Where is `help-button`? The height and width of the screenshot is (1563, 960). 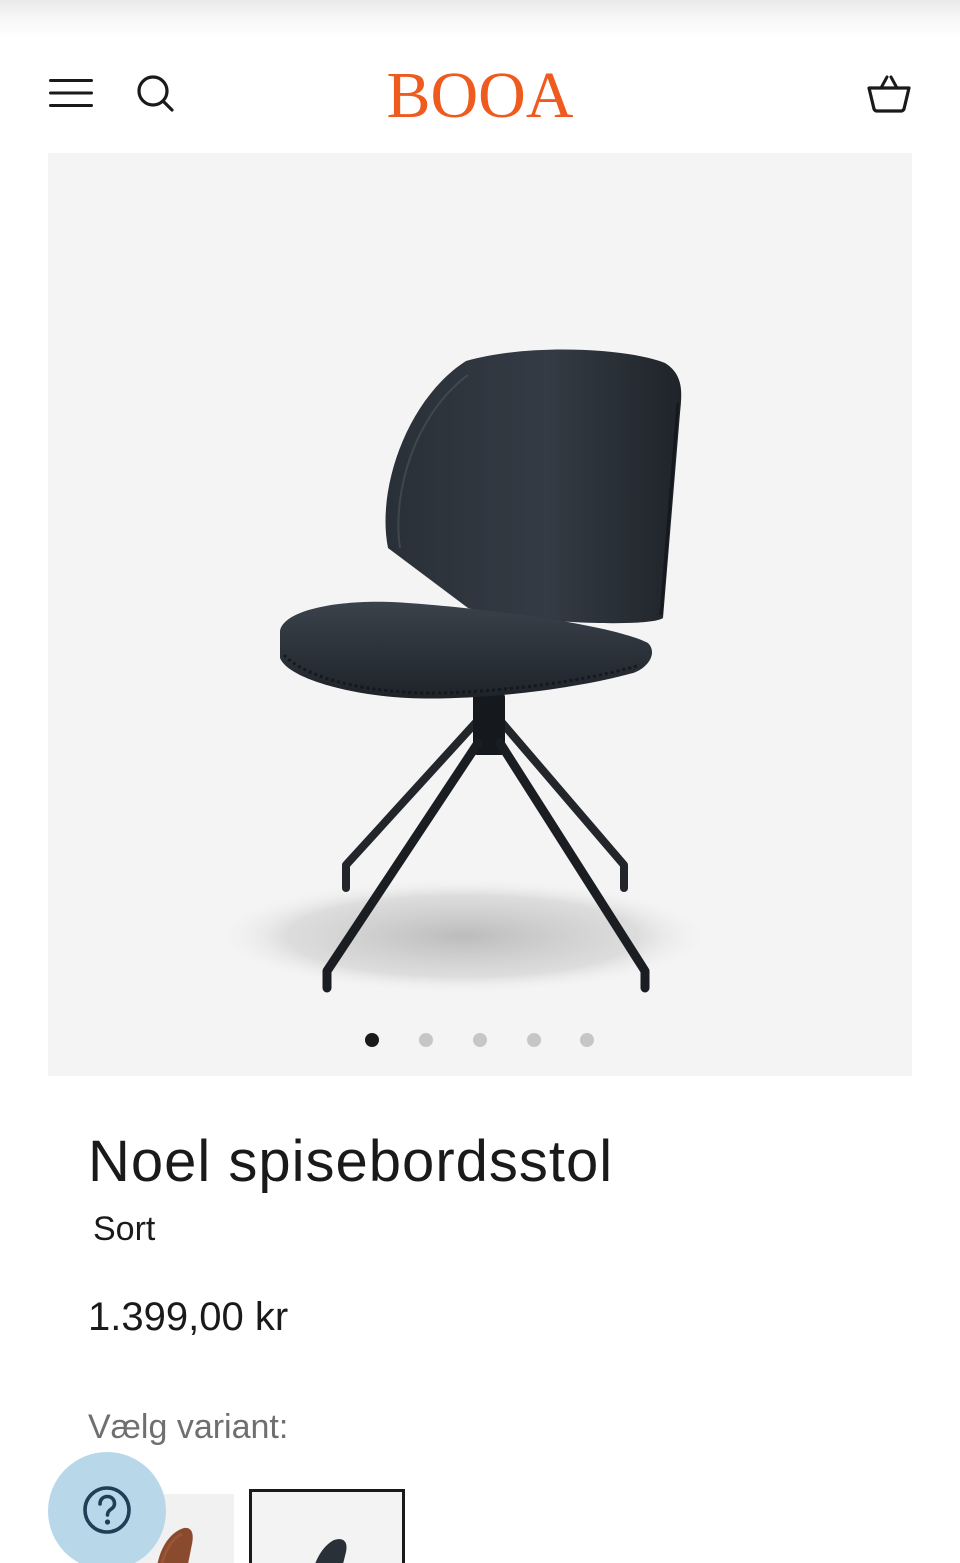 help-button is located at coordinates (107, 1507).